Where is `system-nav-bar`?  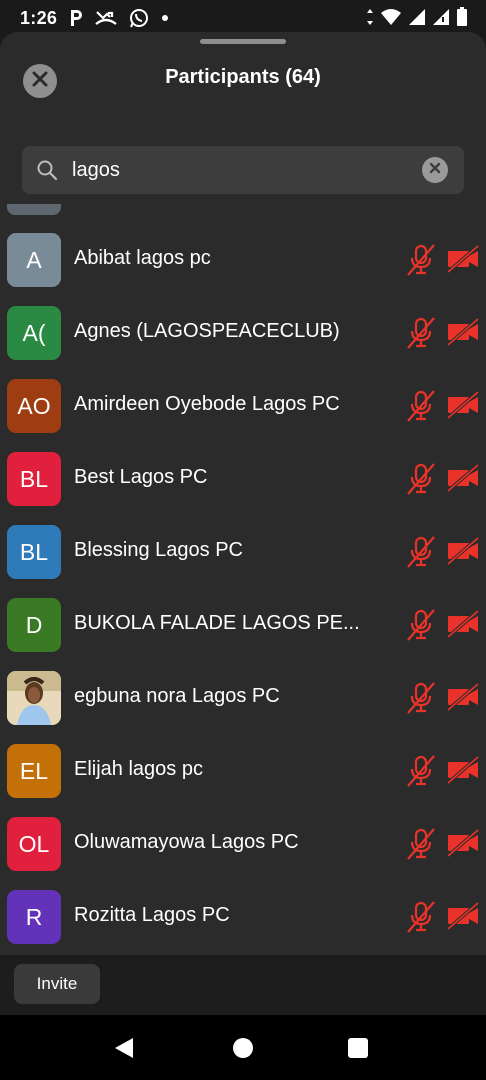 system-nav-bar is located at coordinates (243, 1047).